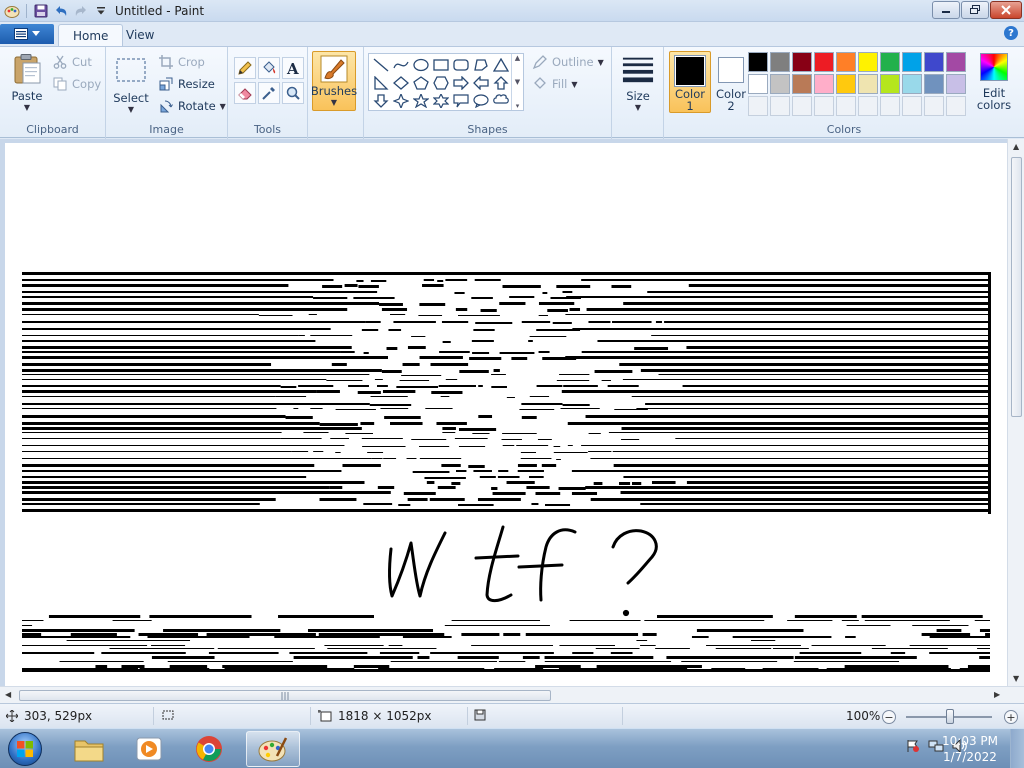 The image size is (1024, 768). What do you see at coordinates (245, 93) in the screenshot?
I see `eraser-icon` at bounding box center [245, 93].